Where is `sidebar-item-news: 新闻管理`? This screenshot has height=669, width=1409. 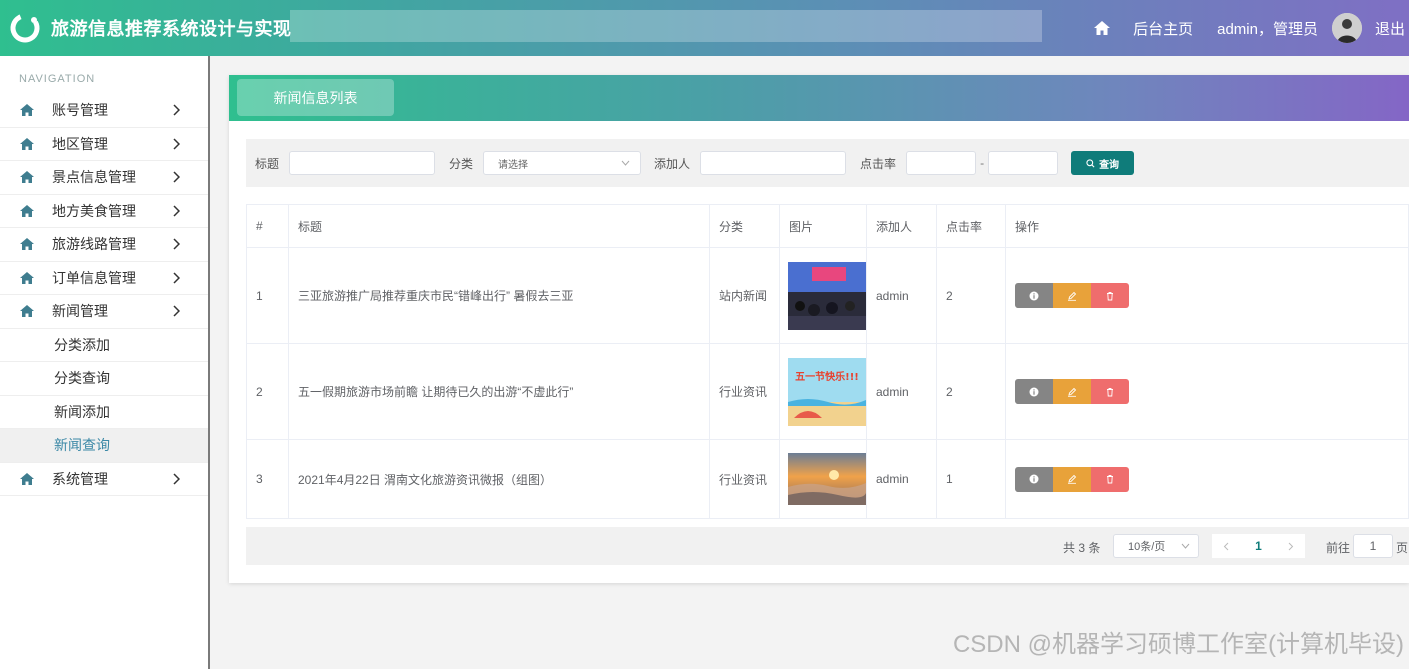
sidebar-item-news: 新闻管理 is located at coordinates (104, 312).